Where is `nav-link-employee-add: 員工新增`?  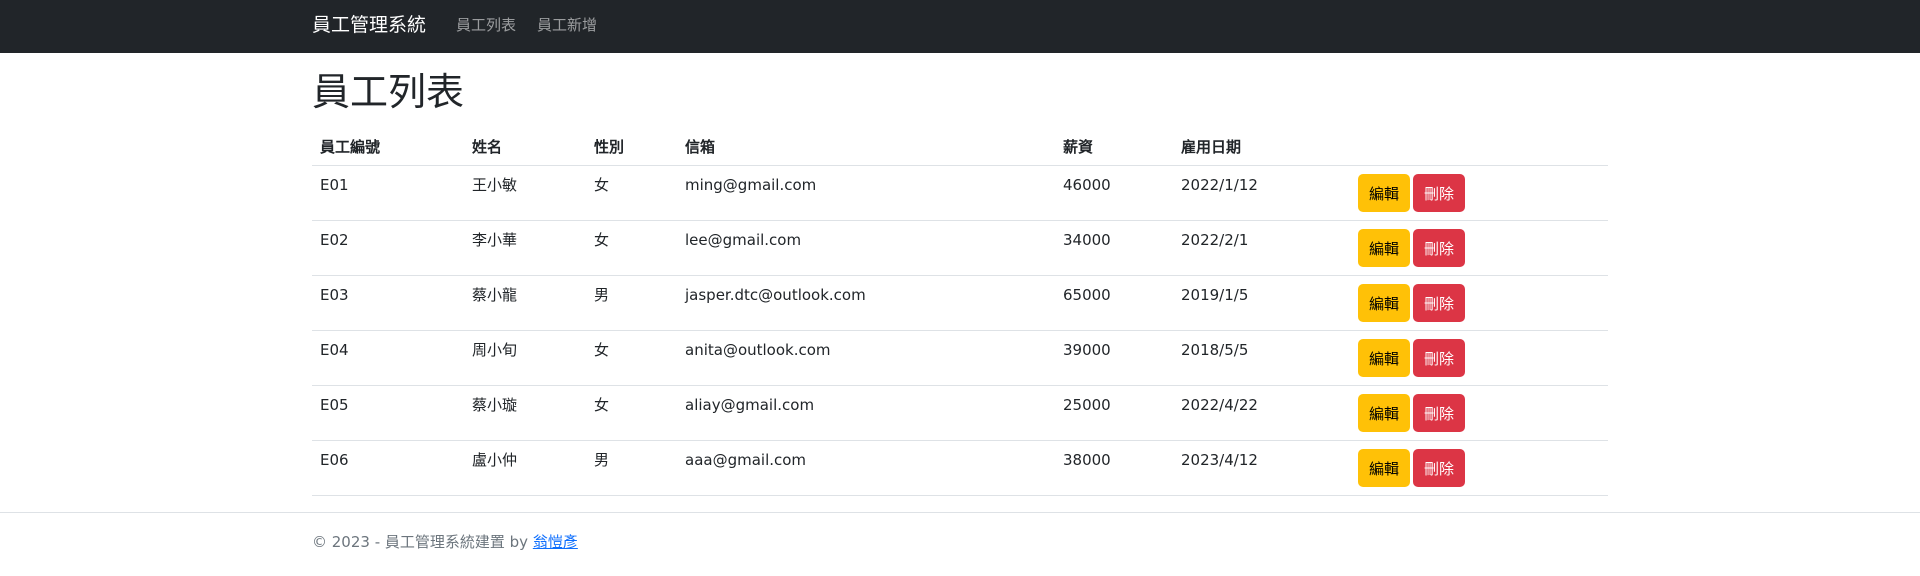
nav-link-employee-add: 員工新增 is located at coordinates (567, 25).